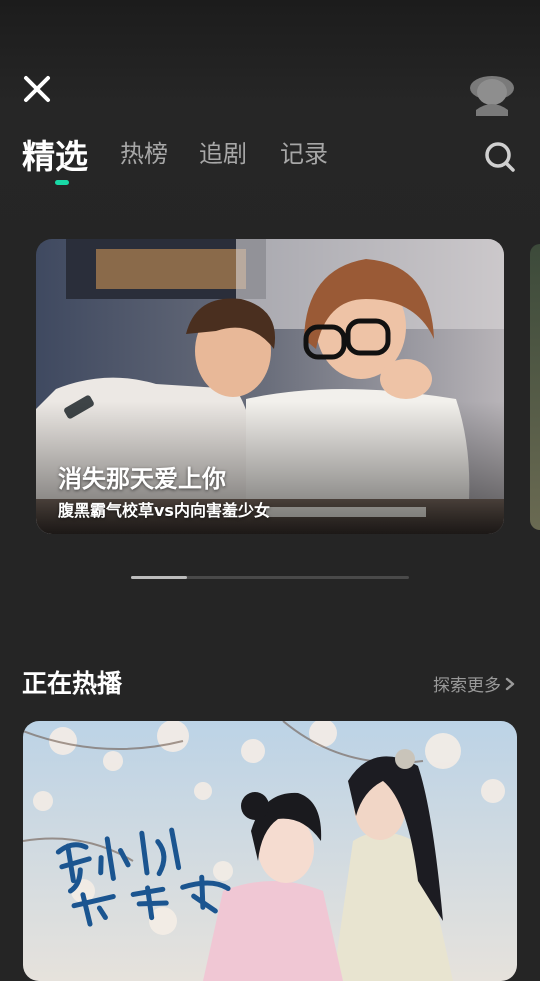 Image resolution: width=540 pixels, height=981 pixels. What do you see at coordinates (55, 154) in the screenshot?
I see `tab-featured: 精选` at bounding box center [55, 154].